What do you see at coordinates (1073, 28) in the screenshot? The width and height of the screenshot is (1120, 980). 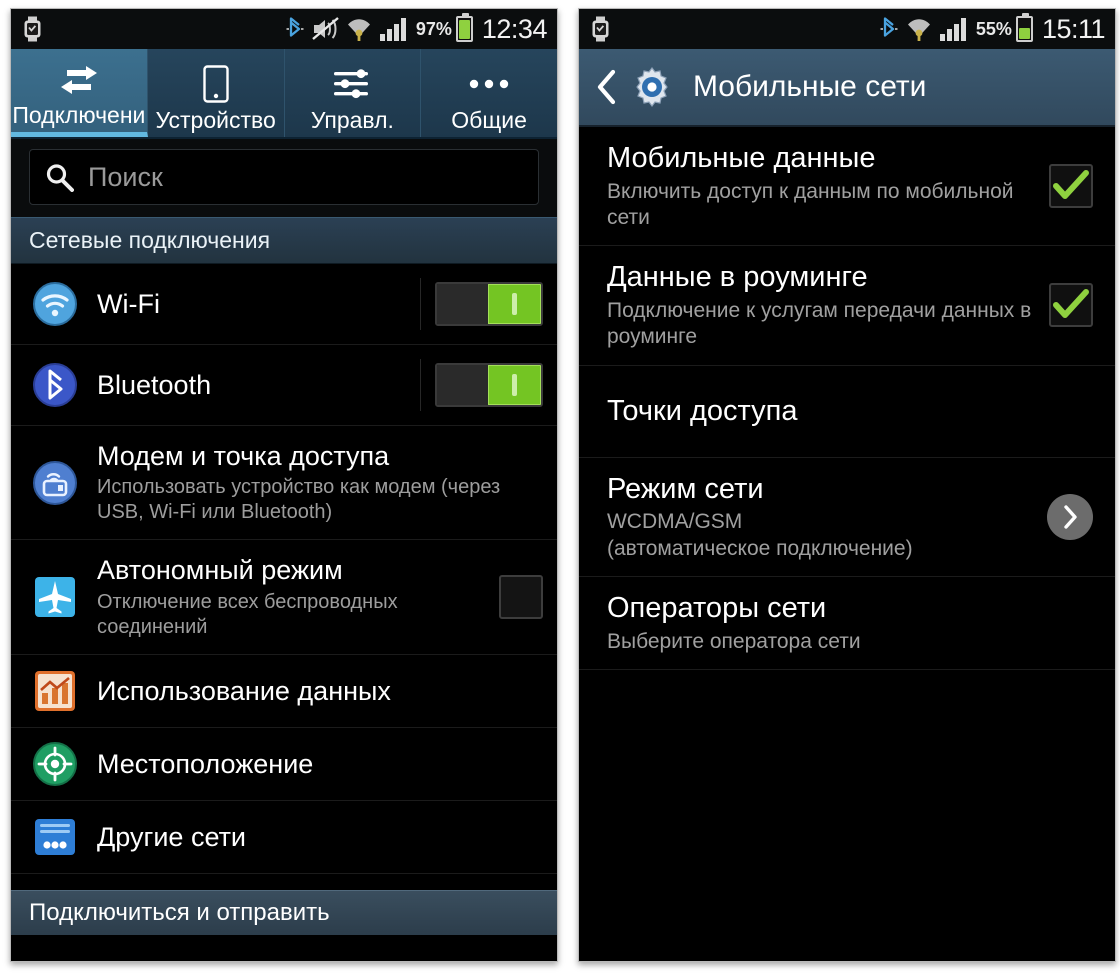 I see `status-clock: 15:11` at bounding box center [1073, 28].